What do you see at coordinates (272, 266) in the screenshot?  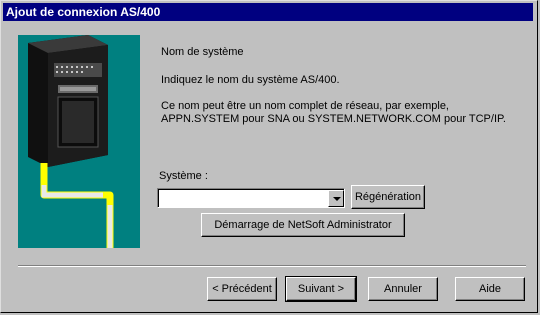 I see `separator` at bounding box center [272, 266].